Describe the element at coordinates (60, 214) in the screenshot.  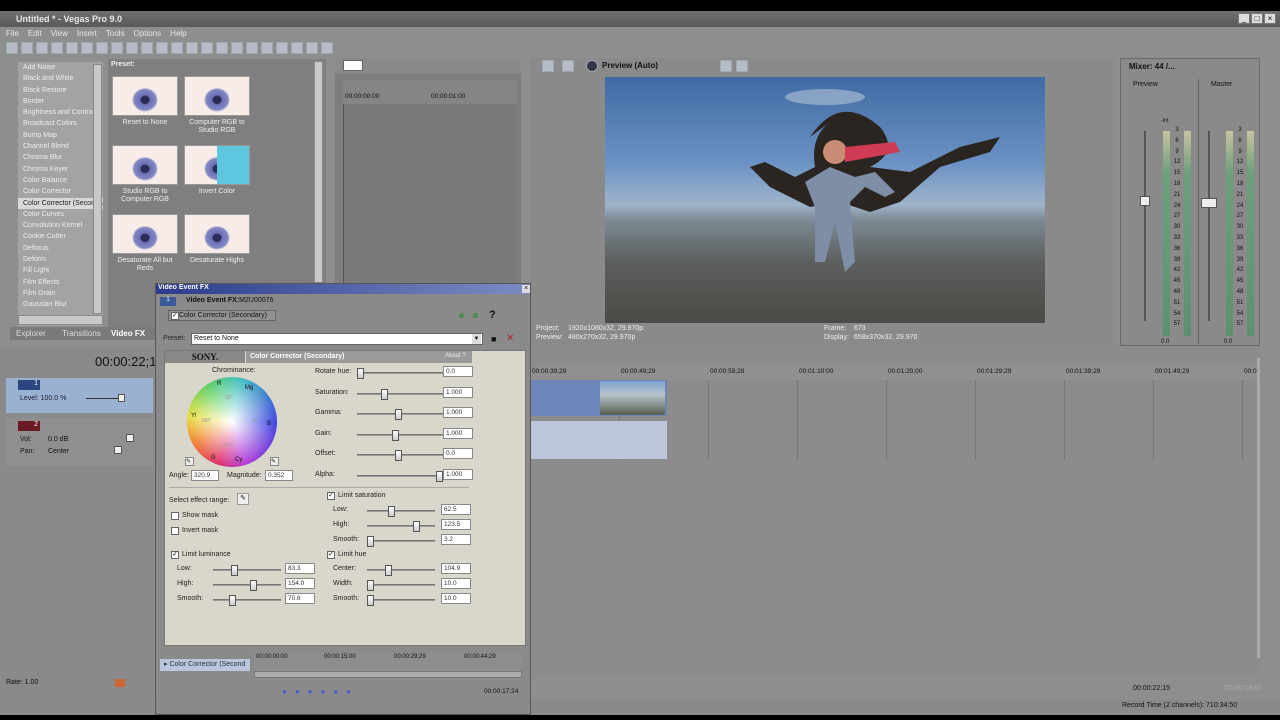
I see `fx-list-item: Color Curves` at that location.